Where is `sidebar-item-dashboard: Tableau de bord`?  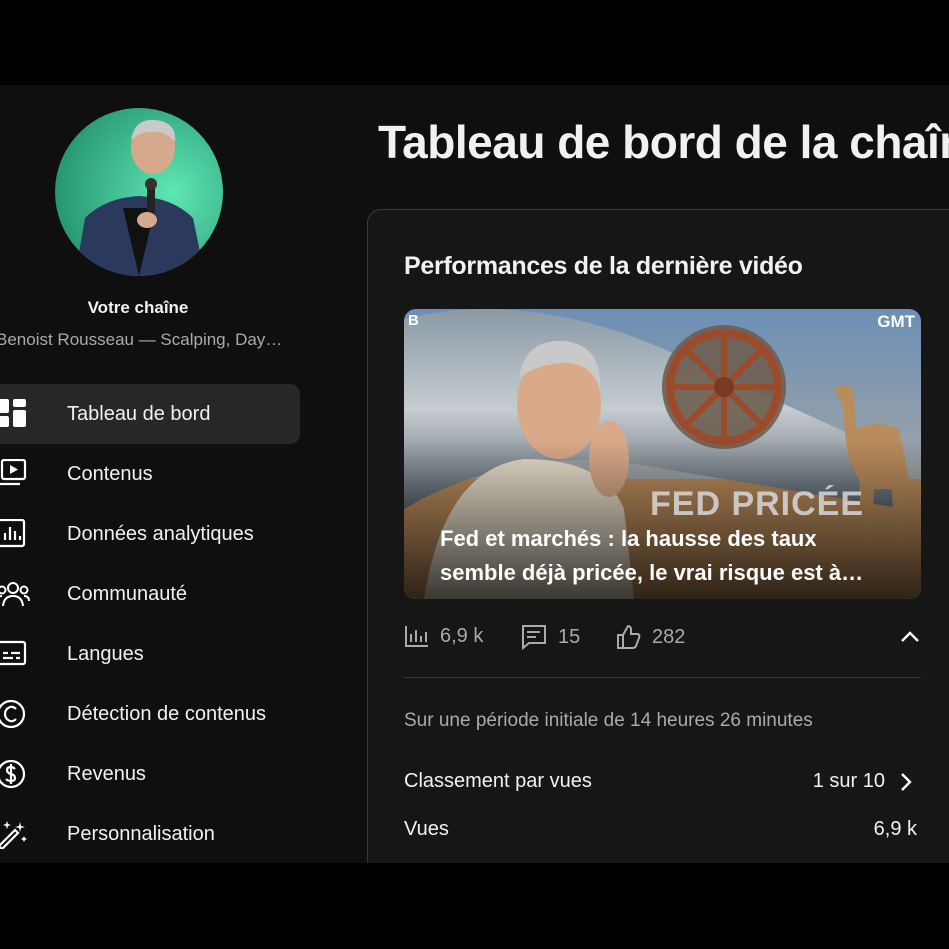
sidebar-item-dashboard: Tableau de bord is located at coordinates (150, 414).